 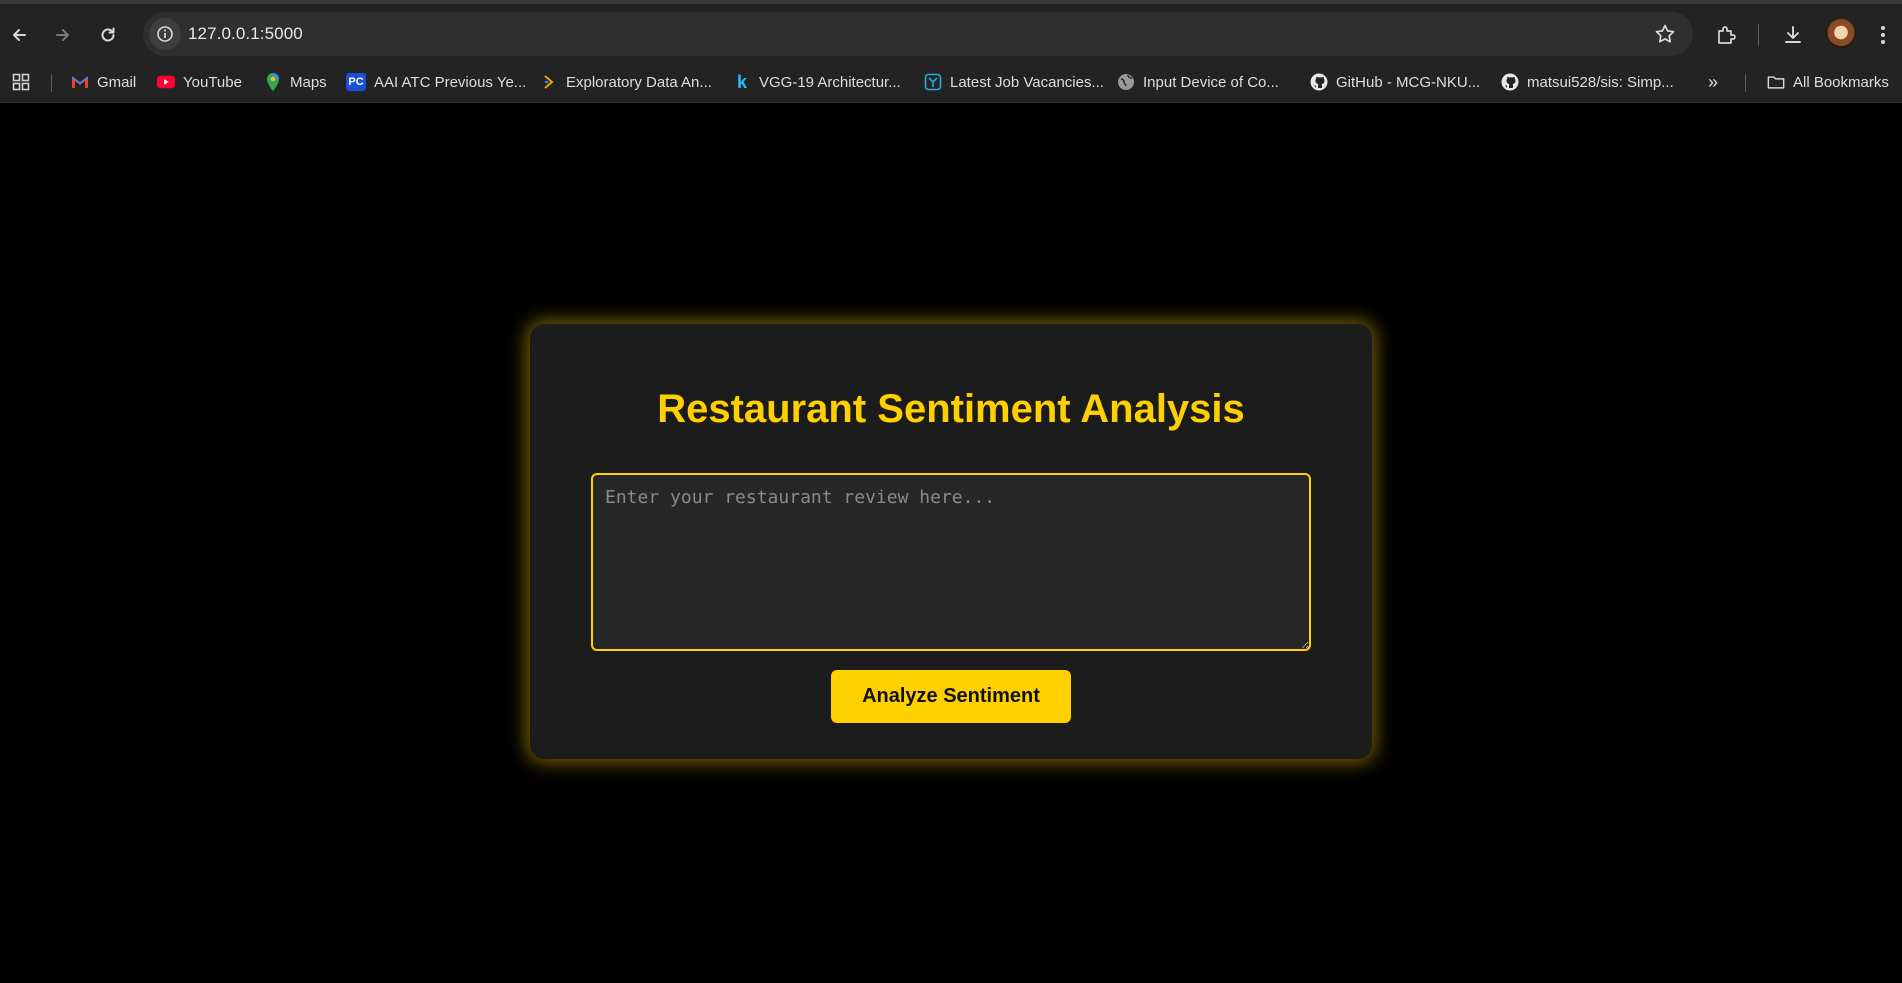 What do you see at coordinates (918, 34) in the screenshot?
I see `address-bar: 127.0.0.1:5000` at bounding box center [918, 34].